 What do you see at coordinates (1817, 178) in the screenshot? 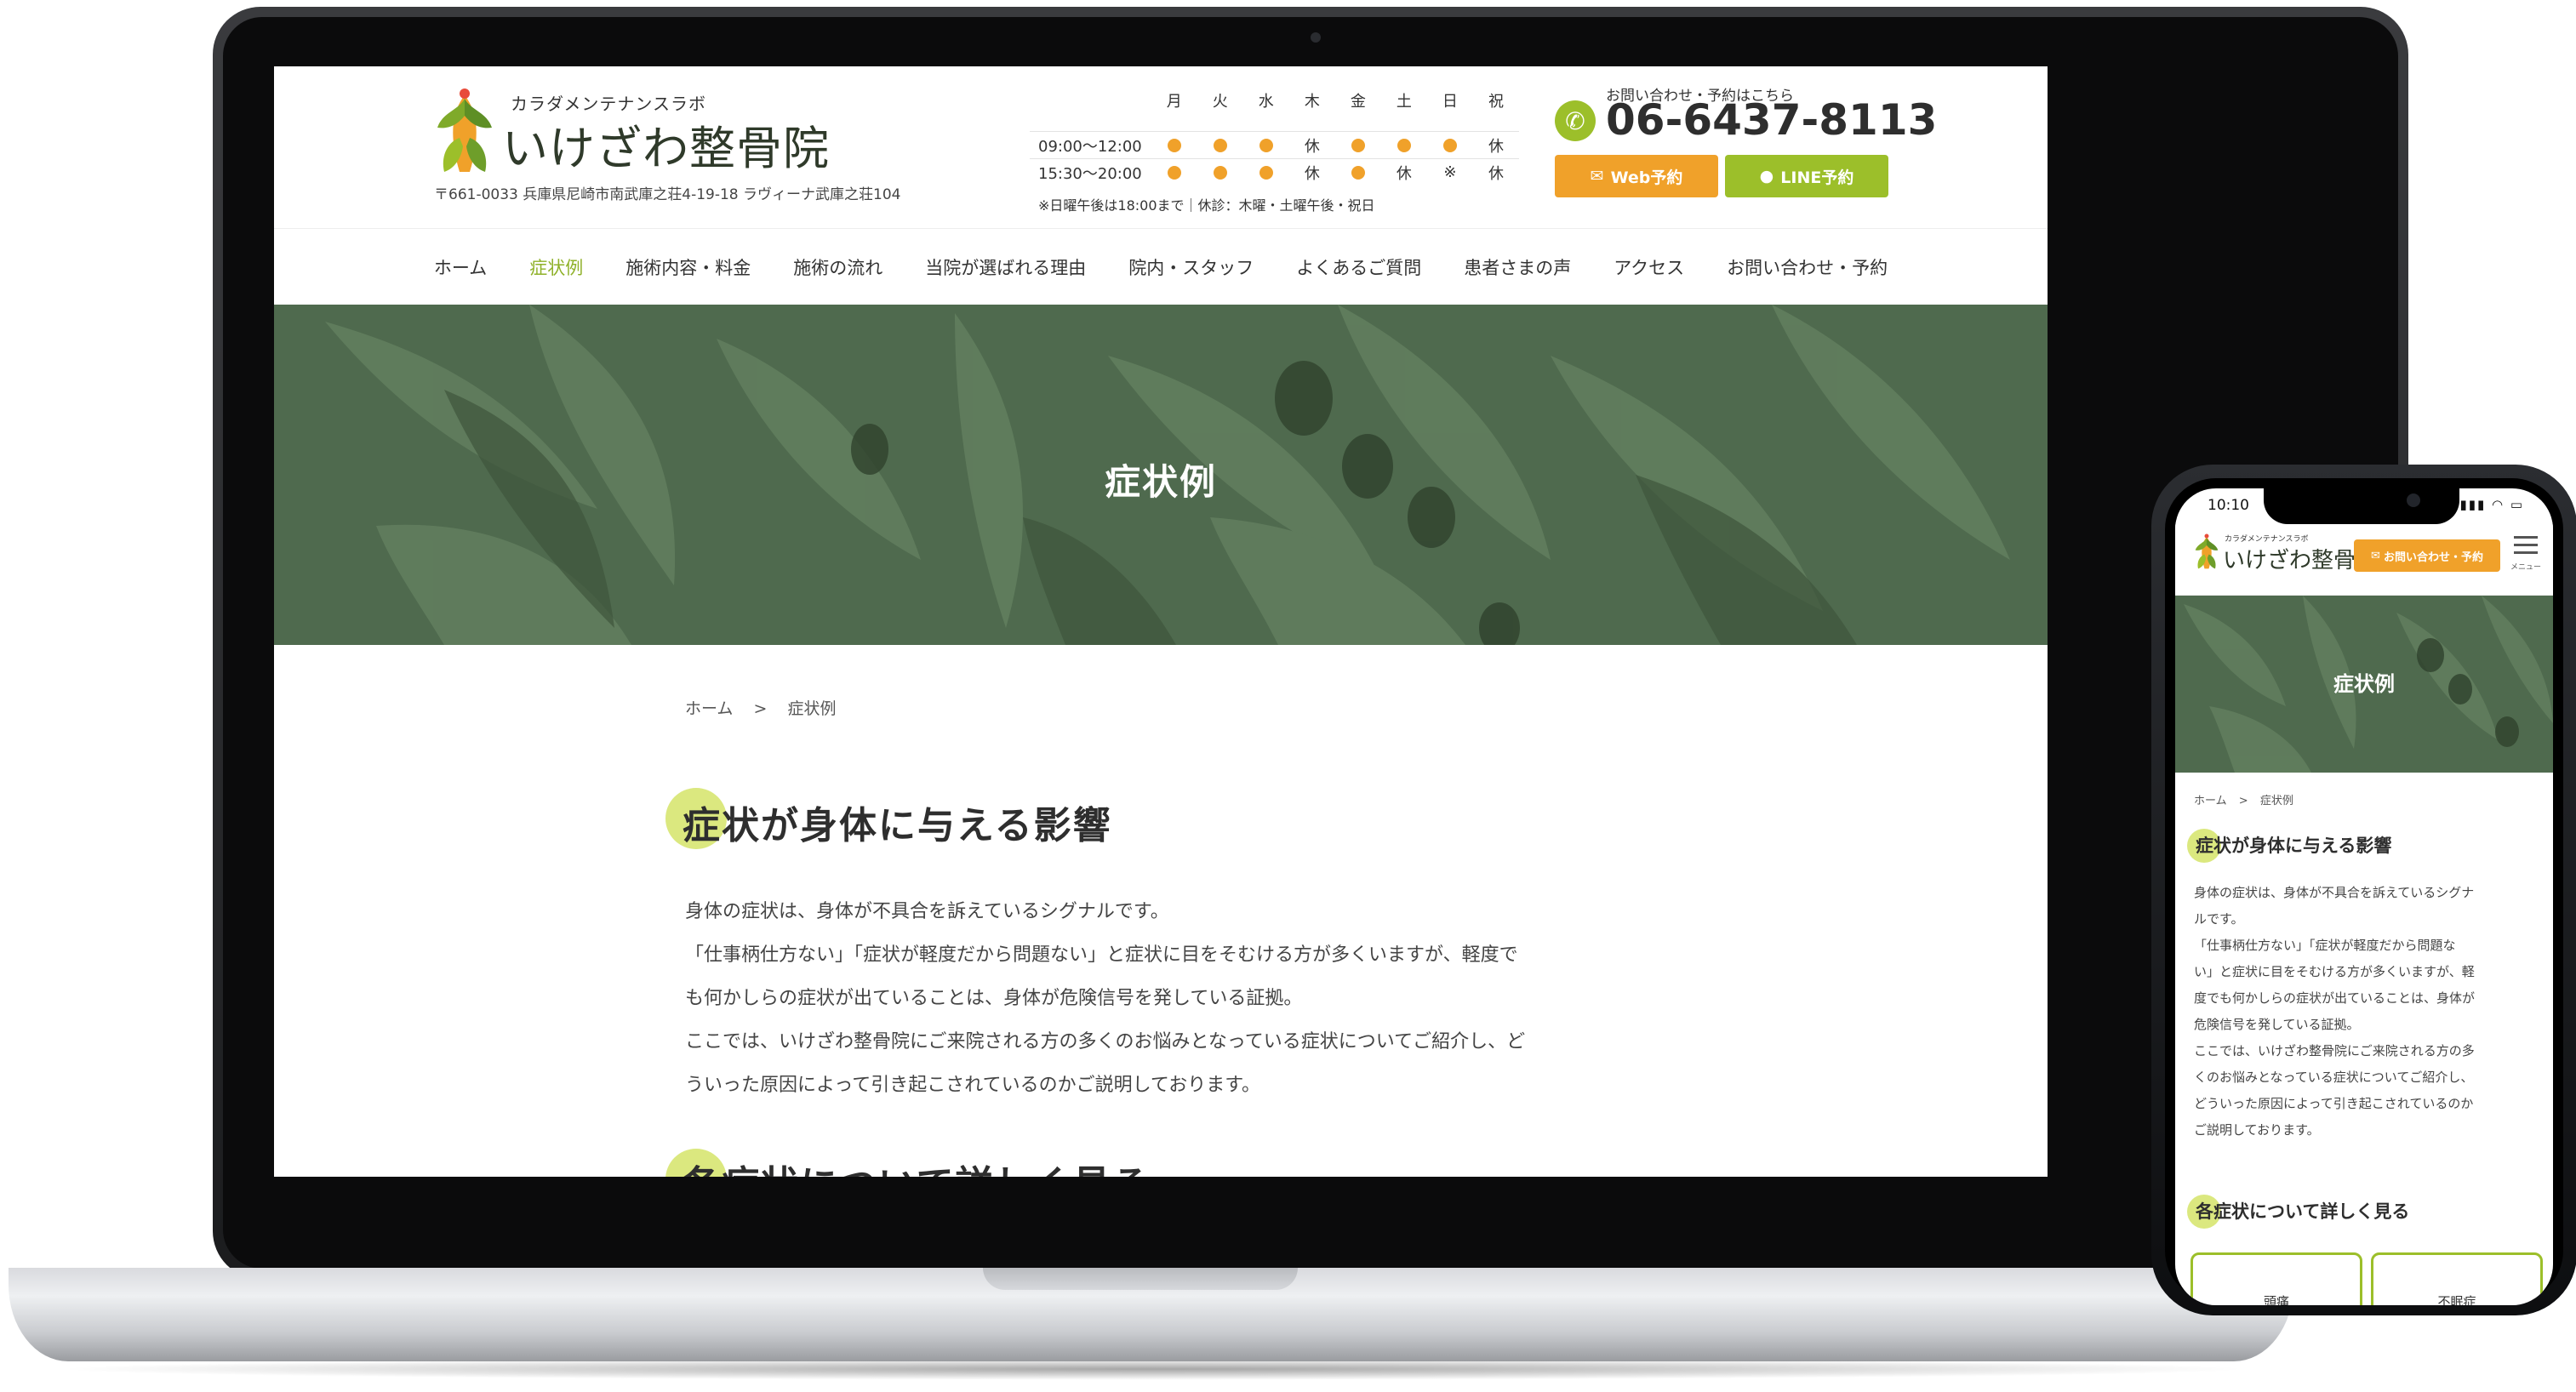
I see `line-reservation-label: LINE予約` at bounding box center [1817, 178].